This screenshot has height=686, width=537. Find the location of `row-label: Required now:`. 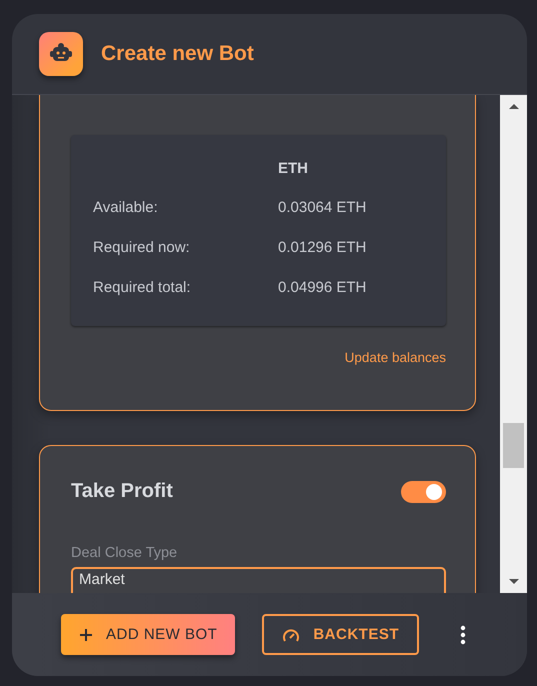

row-label: Required now: is located at coordinates (142, 247).